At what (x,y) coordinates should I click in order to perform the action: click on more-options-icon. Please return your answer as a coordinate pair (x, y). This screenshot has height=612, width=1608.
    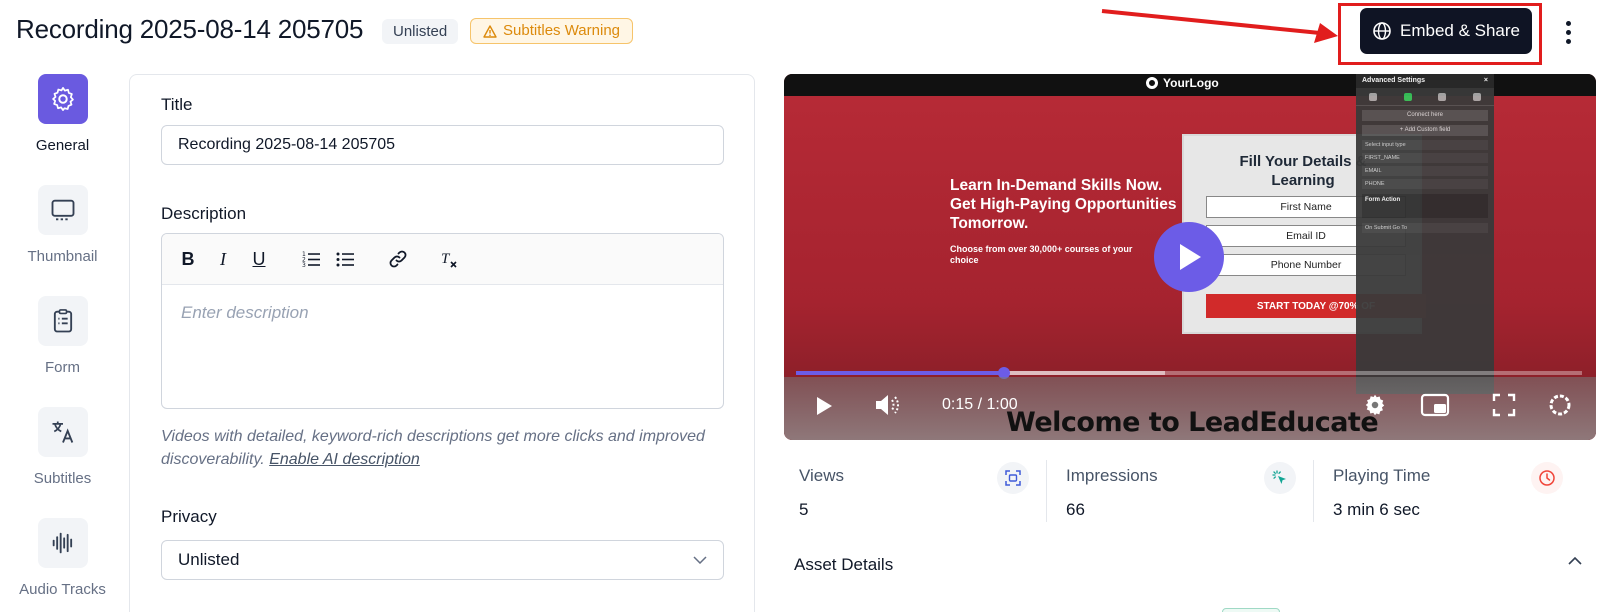
    Looking at the image, I should click on (1568, 32).